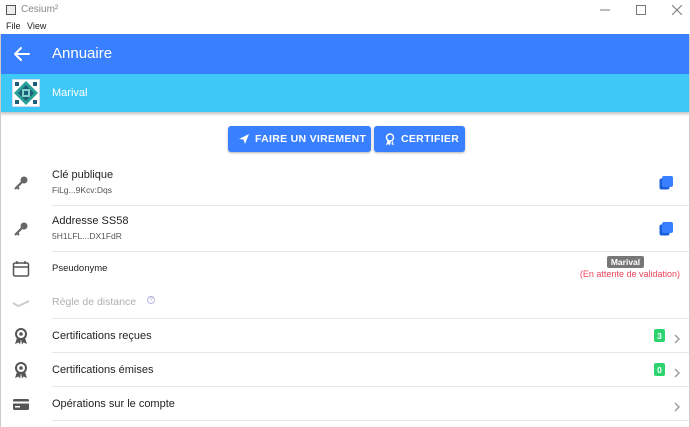 The image size is (690, 427). What do you see at coordinates (625, 262) in the screenshot?
I see `pseudonym-tag: Marival` at bounding box center [625, 262].